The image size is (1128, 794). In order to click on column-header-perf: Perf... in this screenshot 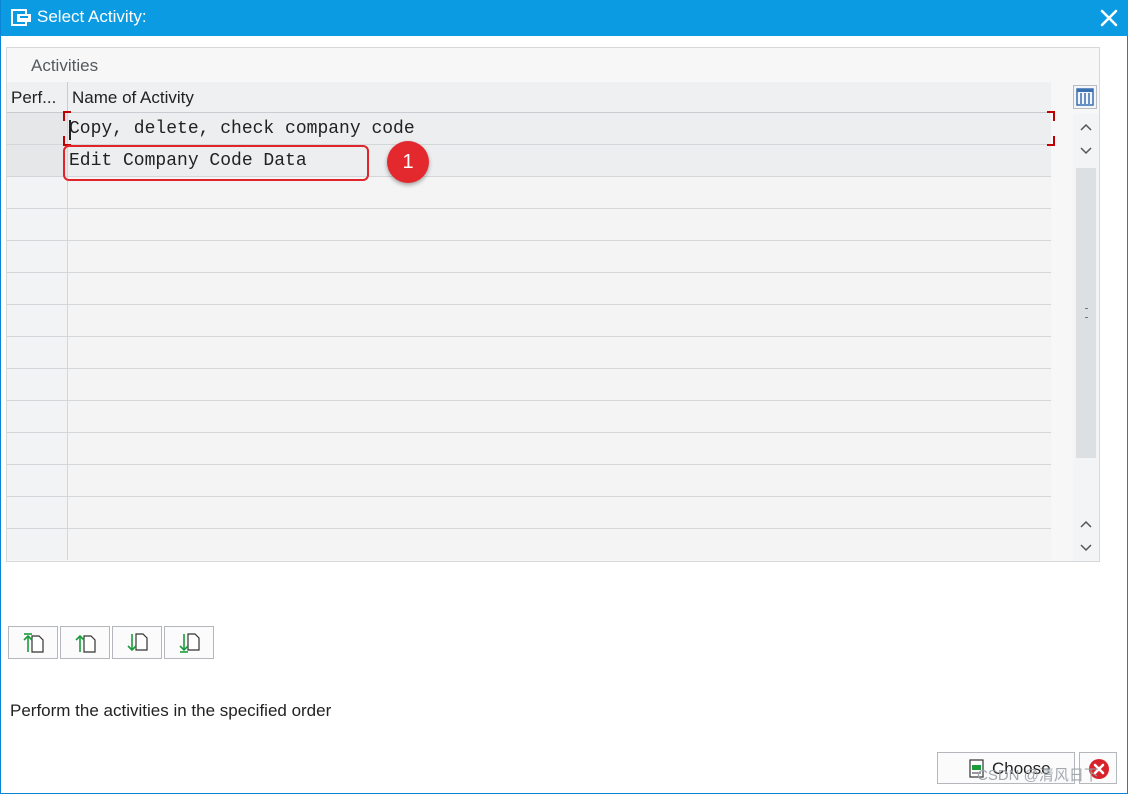, I will do `click(37, 97)`.